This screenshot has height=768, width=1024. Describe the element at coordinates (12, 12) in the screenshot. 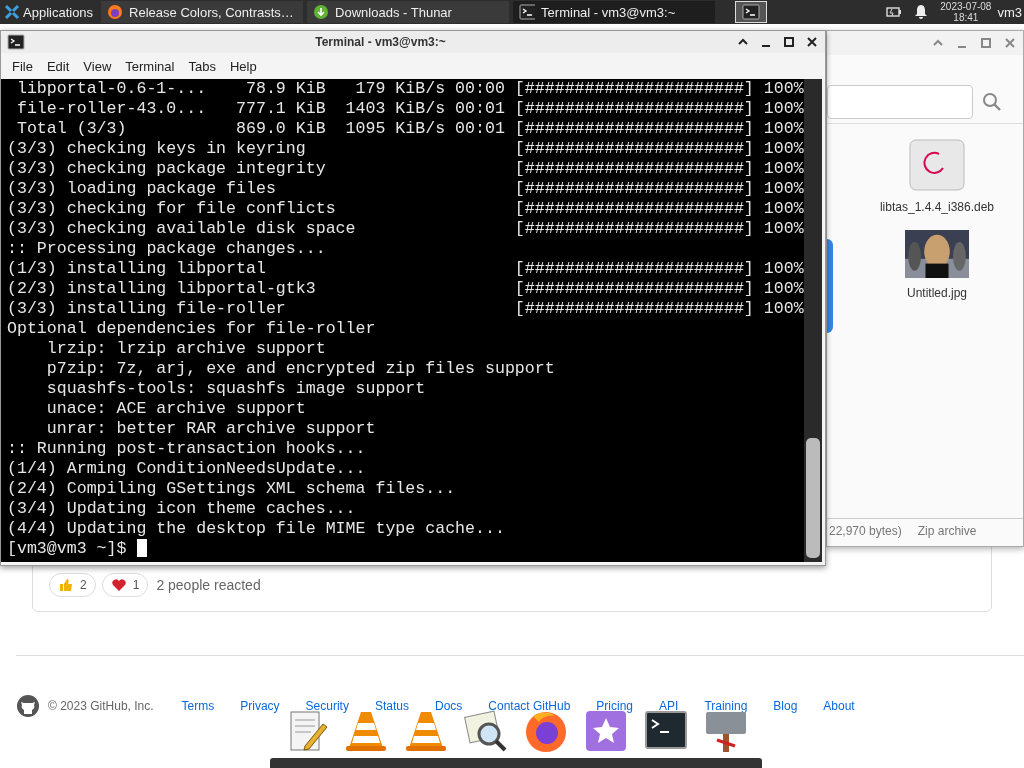

I see `app-menu-icon` at that location.